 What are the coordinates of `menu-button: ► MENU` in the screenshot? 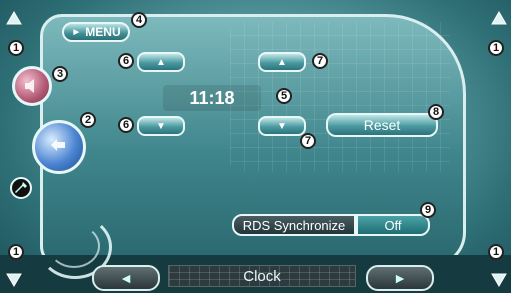 It's located at (96, 32).